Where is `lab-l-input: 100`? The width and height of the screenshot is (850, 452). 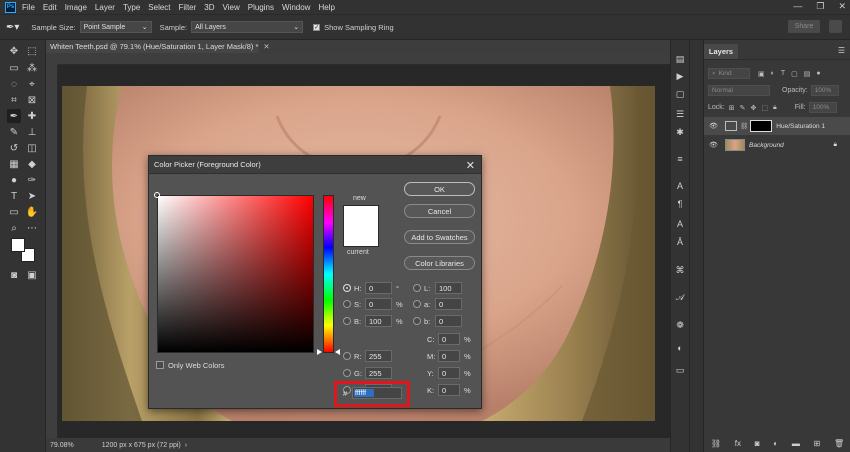
lab-l-input: 100 is located at coordinates (448, 288).